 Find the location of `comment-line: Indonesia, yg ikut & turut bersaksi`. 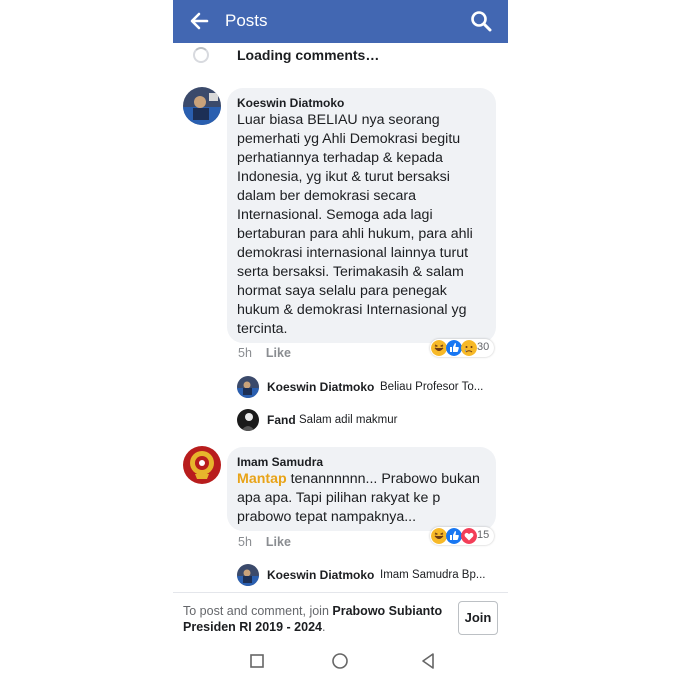

comment-line: Indonesia, yg ikut & turut bersaksi is located at coordinates (343, 177).